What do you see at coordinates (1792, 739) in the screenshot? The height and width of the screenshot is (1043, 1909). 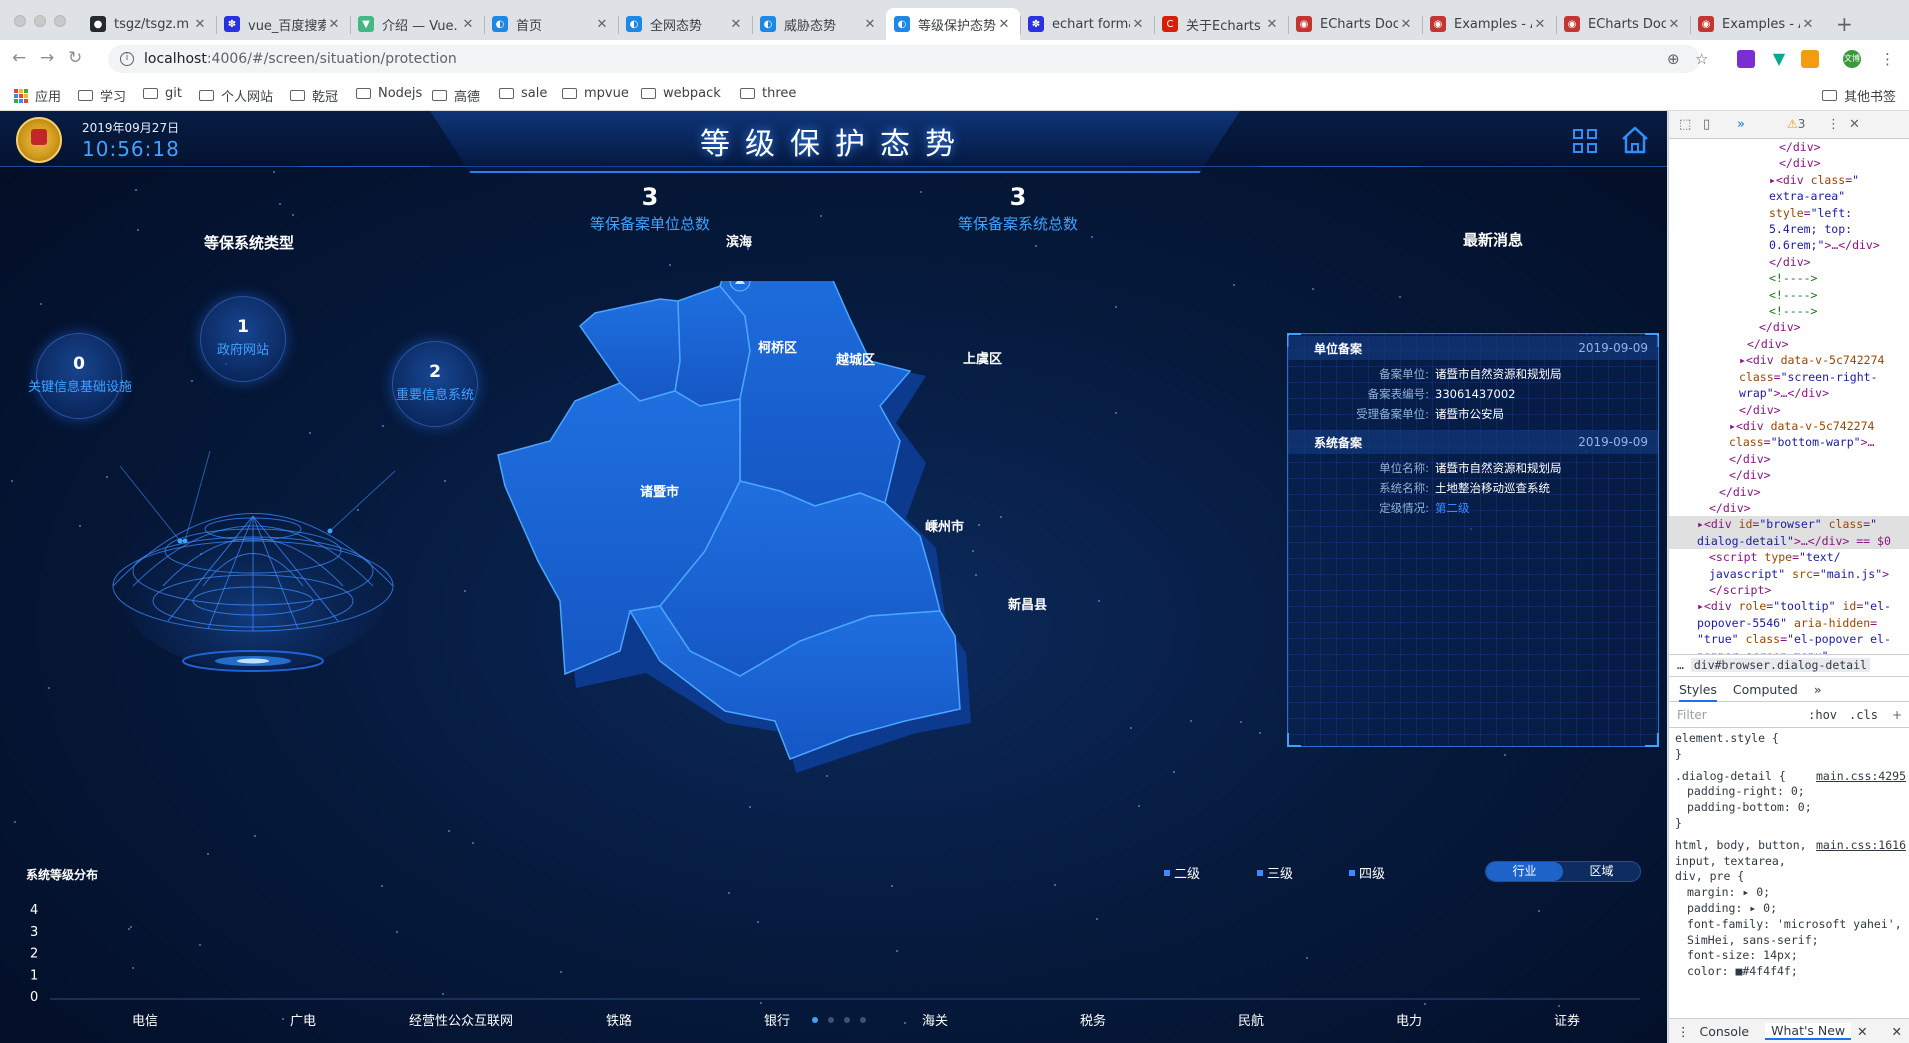 I see `element-style-rule: element.style {` at bounding box center [1792, 739].